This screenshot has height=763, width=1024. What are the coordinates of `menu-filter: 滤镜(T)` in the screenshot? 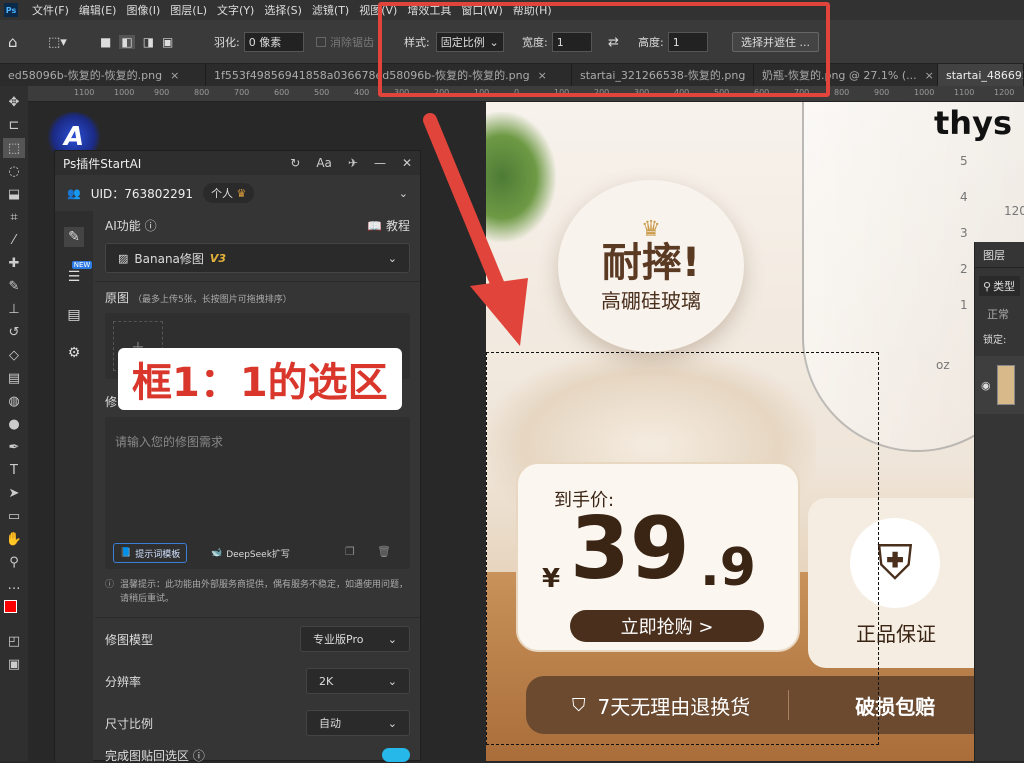 It's located at (330, 10).